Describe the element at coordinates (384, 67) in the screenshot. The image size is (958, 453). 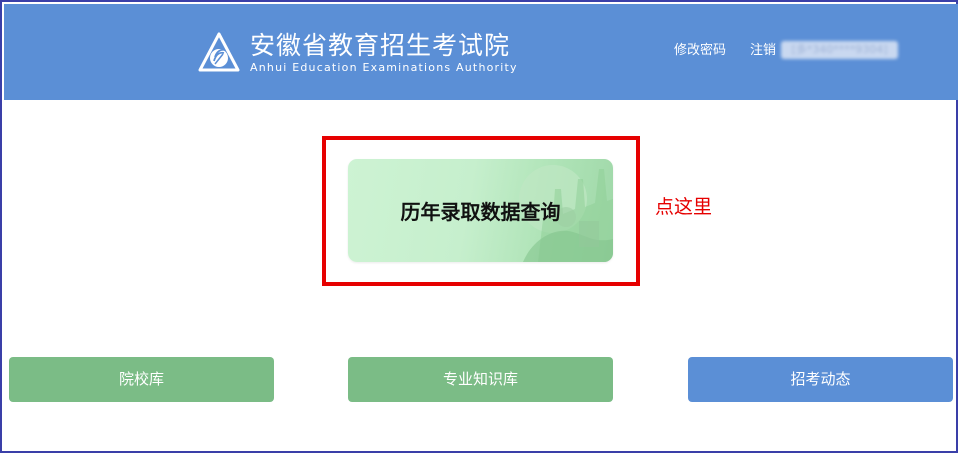
I see `logo-title-en: Anhui Education Examinations Authority` at that location.